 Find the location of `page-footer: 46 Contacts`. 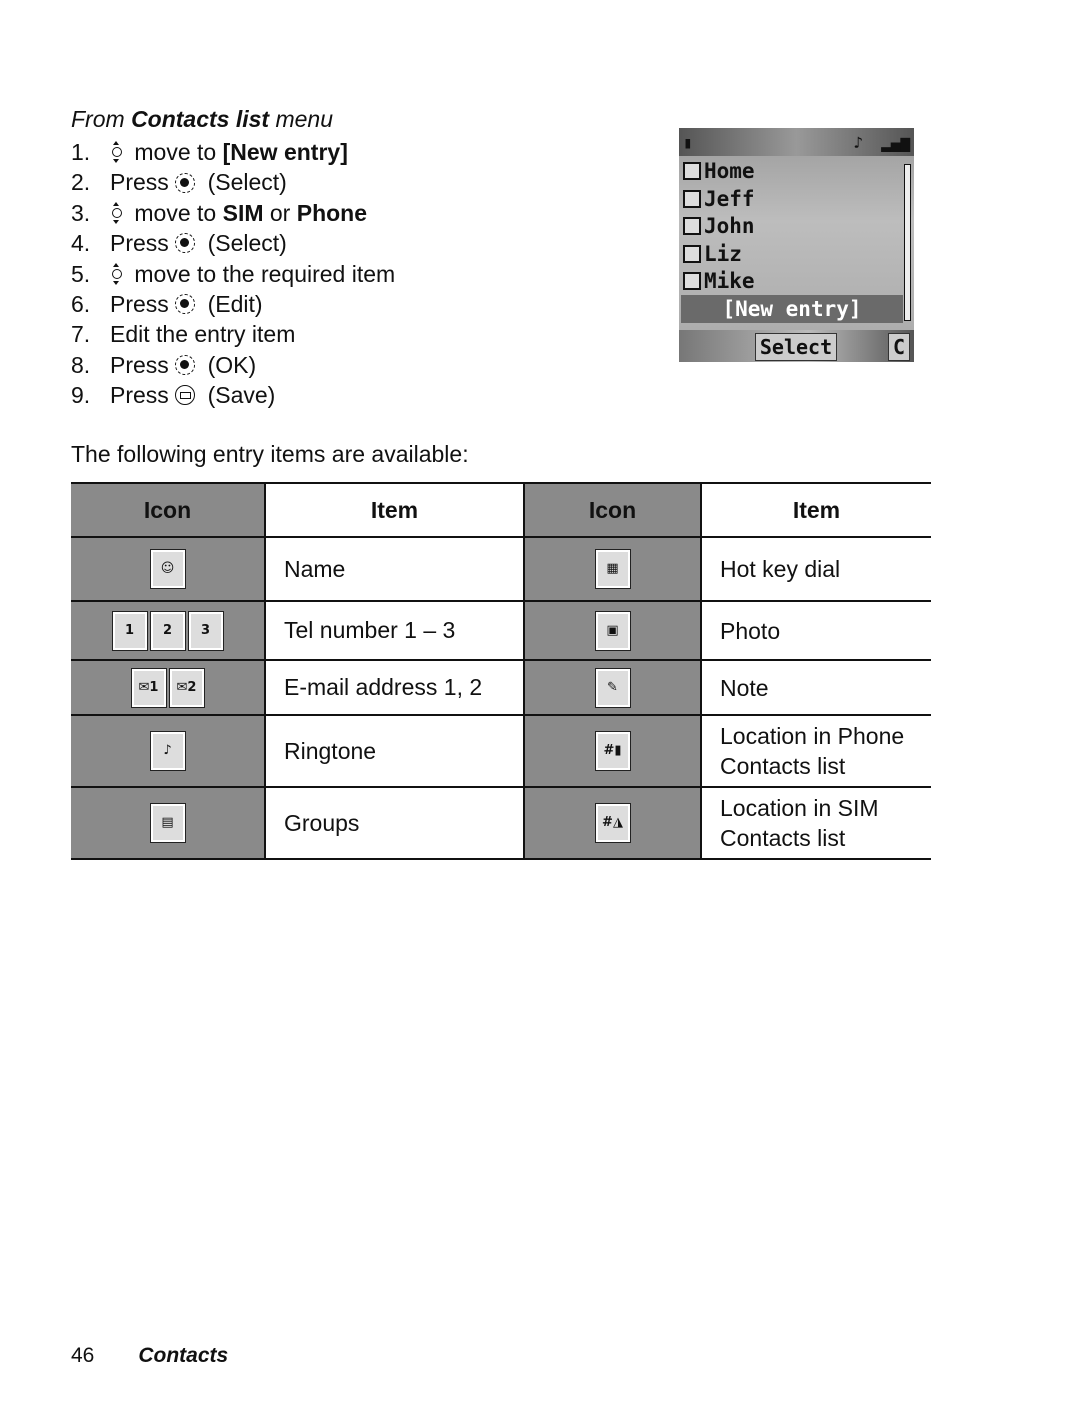

page-footer: 46 Contacts is located at coordinates (149, 1356).